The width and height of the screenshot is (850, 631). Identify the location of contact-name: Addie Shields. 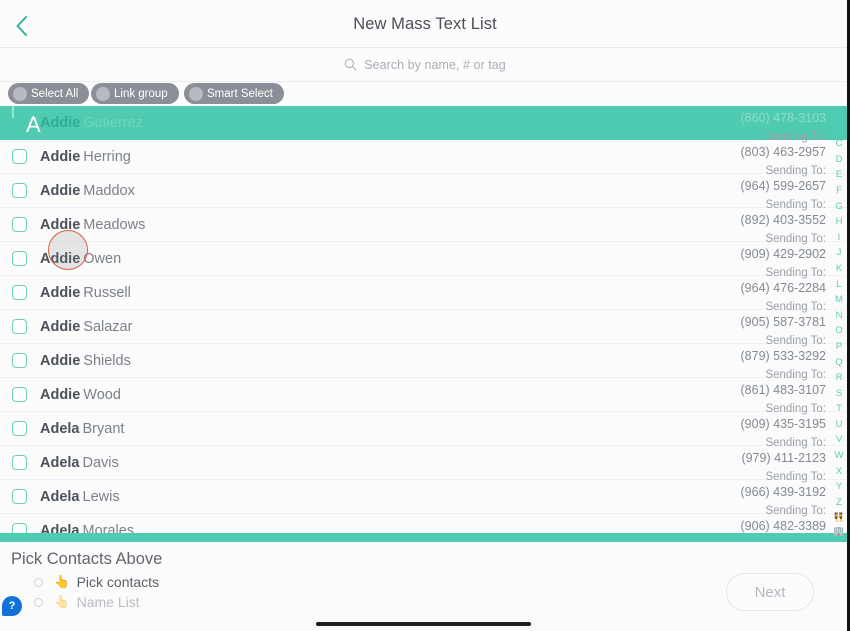
(85, 361).